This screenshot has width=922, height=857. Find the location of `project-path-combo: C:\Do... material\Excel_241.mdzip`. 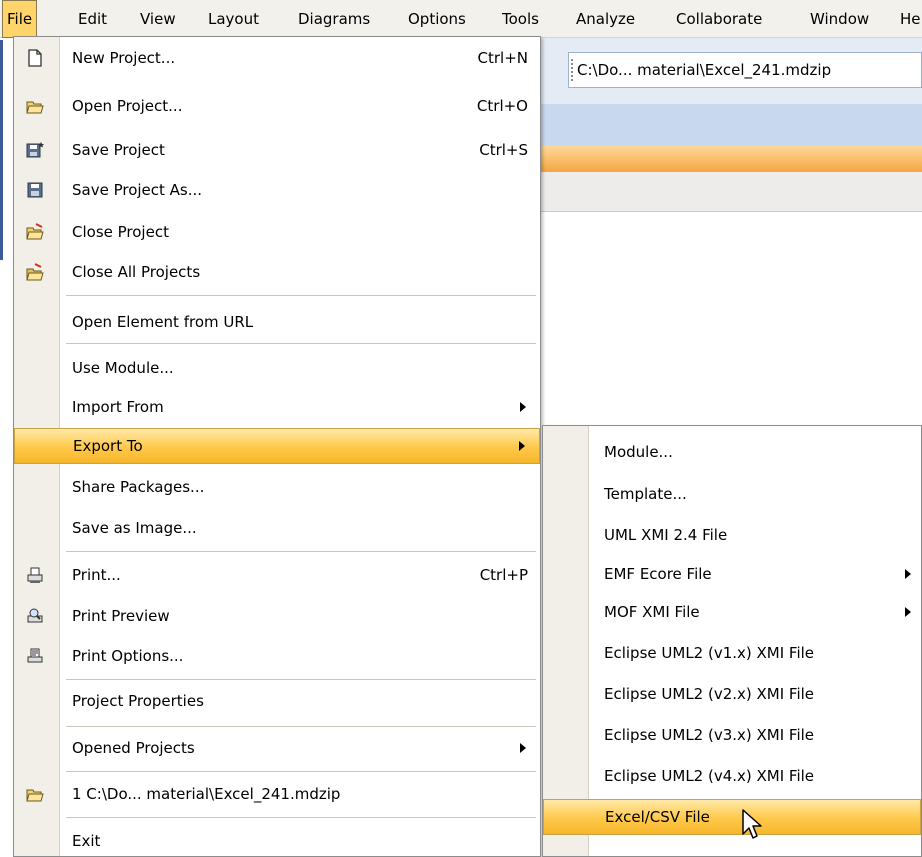

project-path-combo: C:\Do... material\Excel_241.mdzip is located at coordinates (745, 70).